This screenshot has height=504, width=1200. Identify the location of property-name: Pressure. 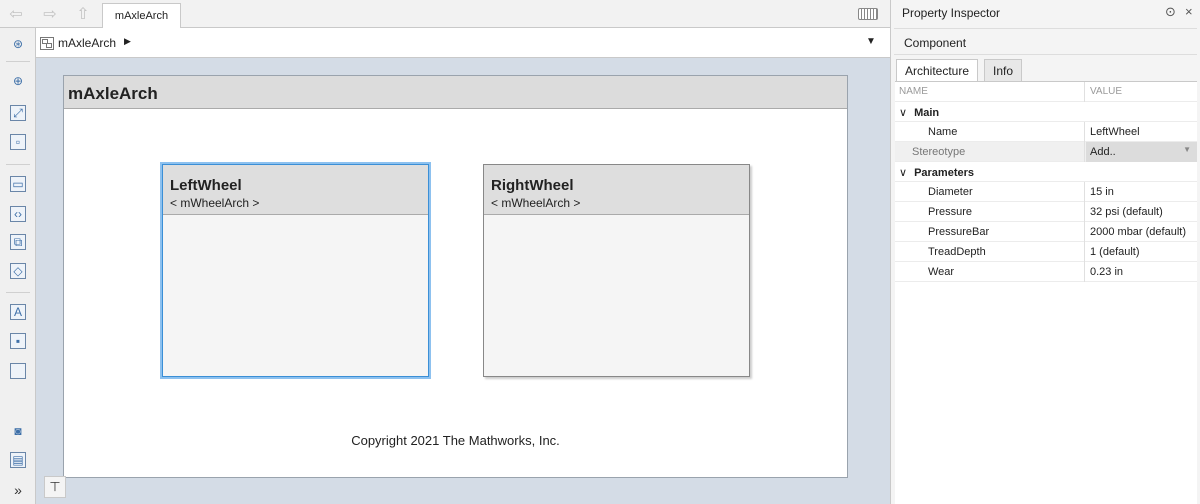
(990, 212).